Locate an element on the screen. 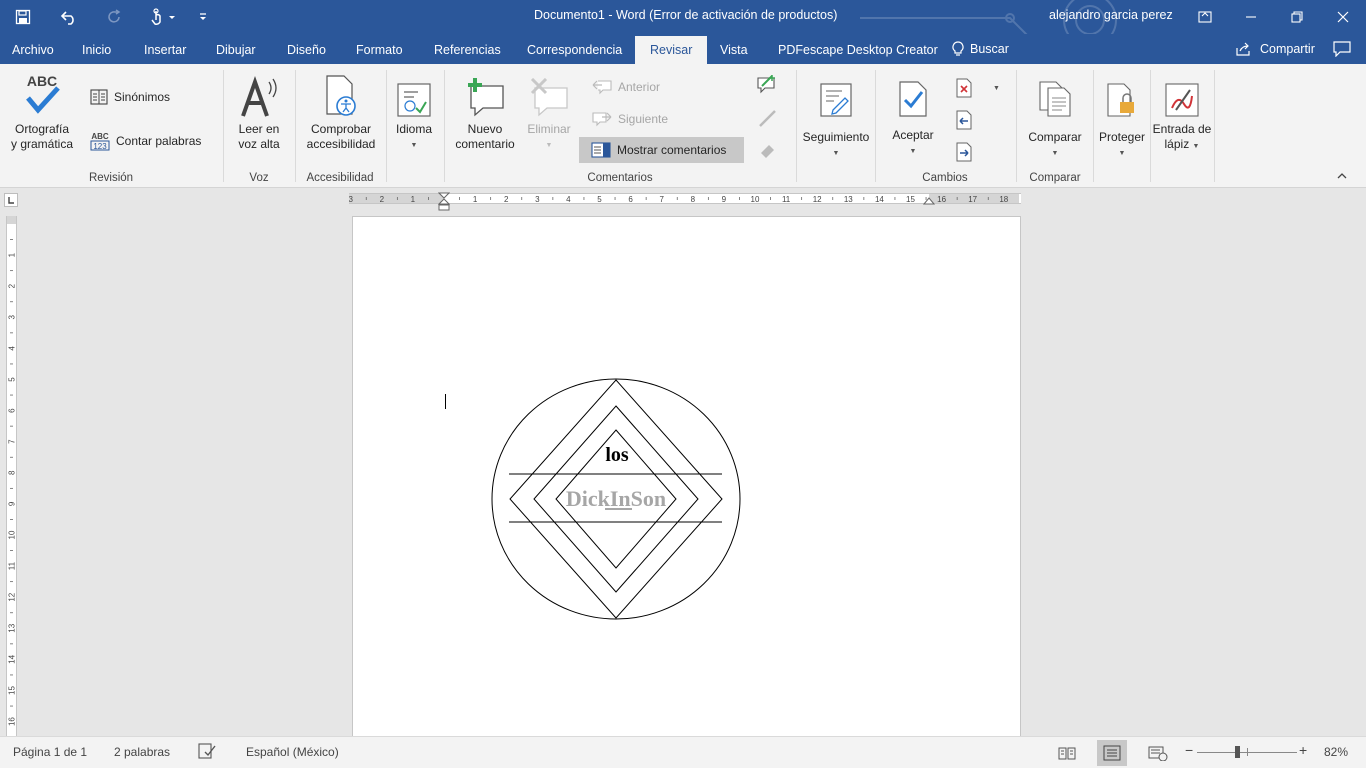  restore-button is located at coordinates (1297, 17).